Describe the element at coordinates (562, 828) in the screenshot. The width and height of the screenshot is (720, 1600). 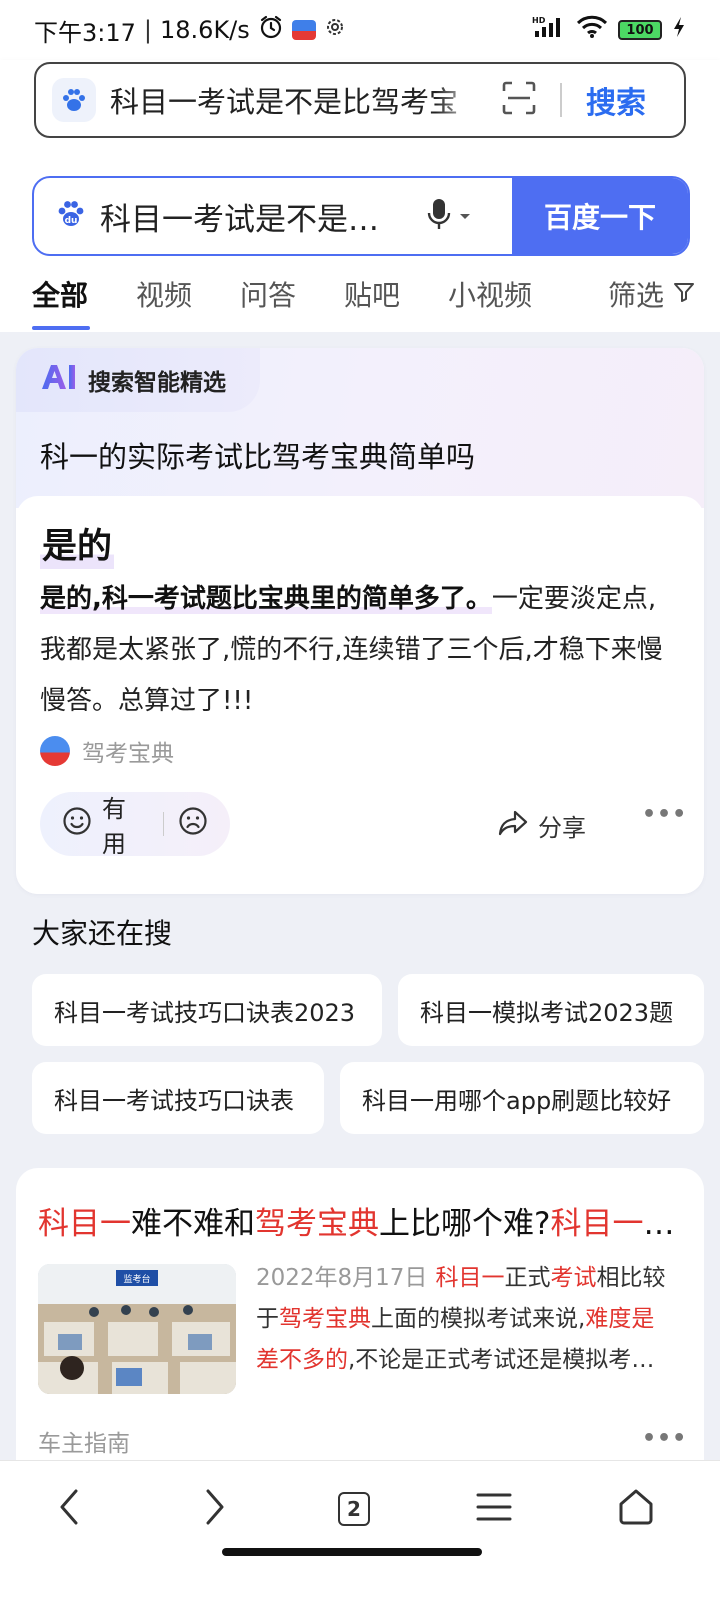
I see `share-label: 分享` at that location.